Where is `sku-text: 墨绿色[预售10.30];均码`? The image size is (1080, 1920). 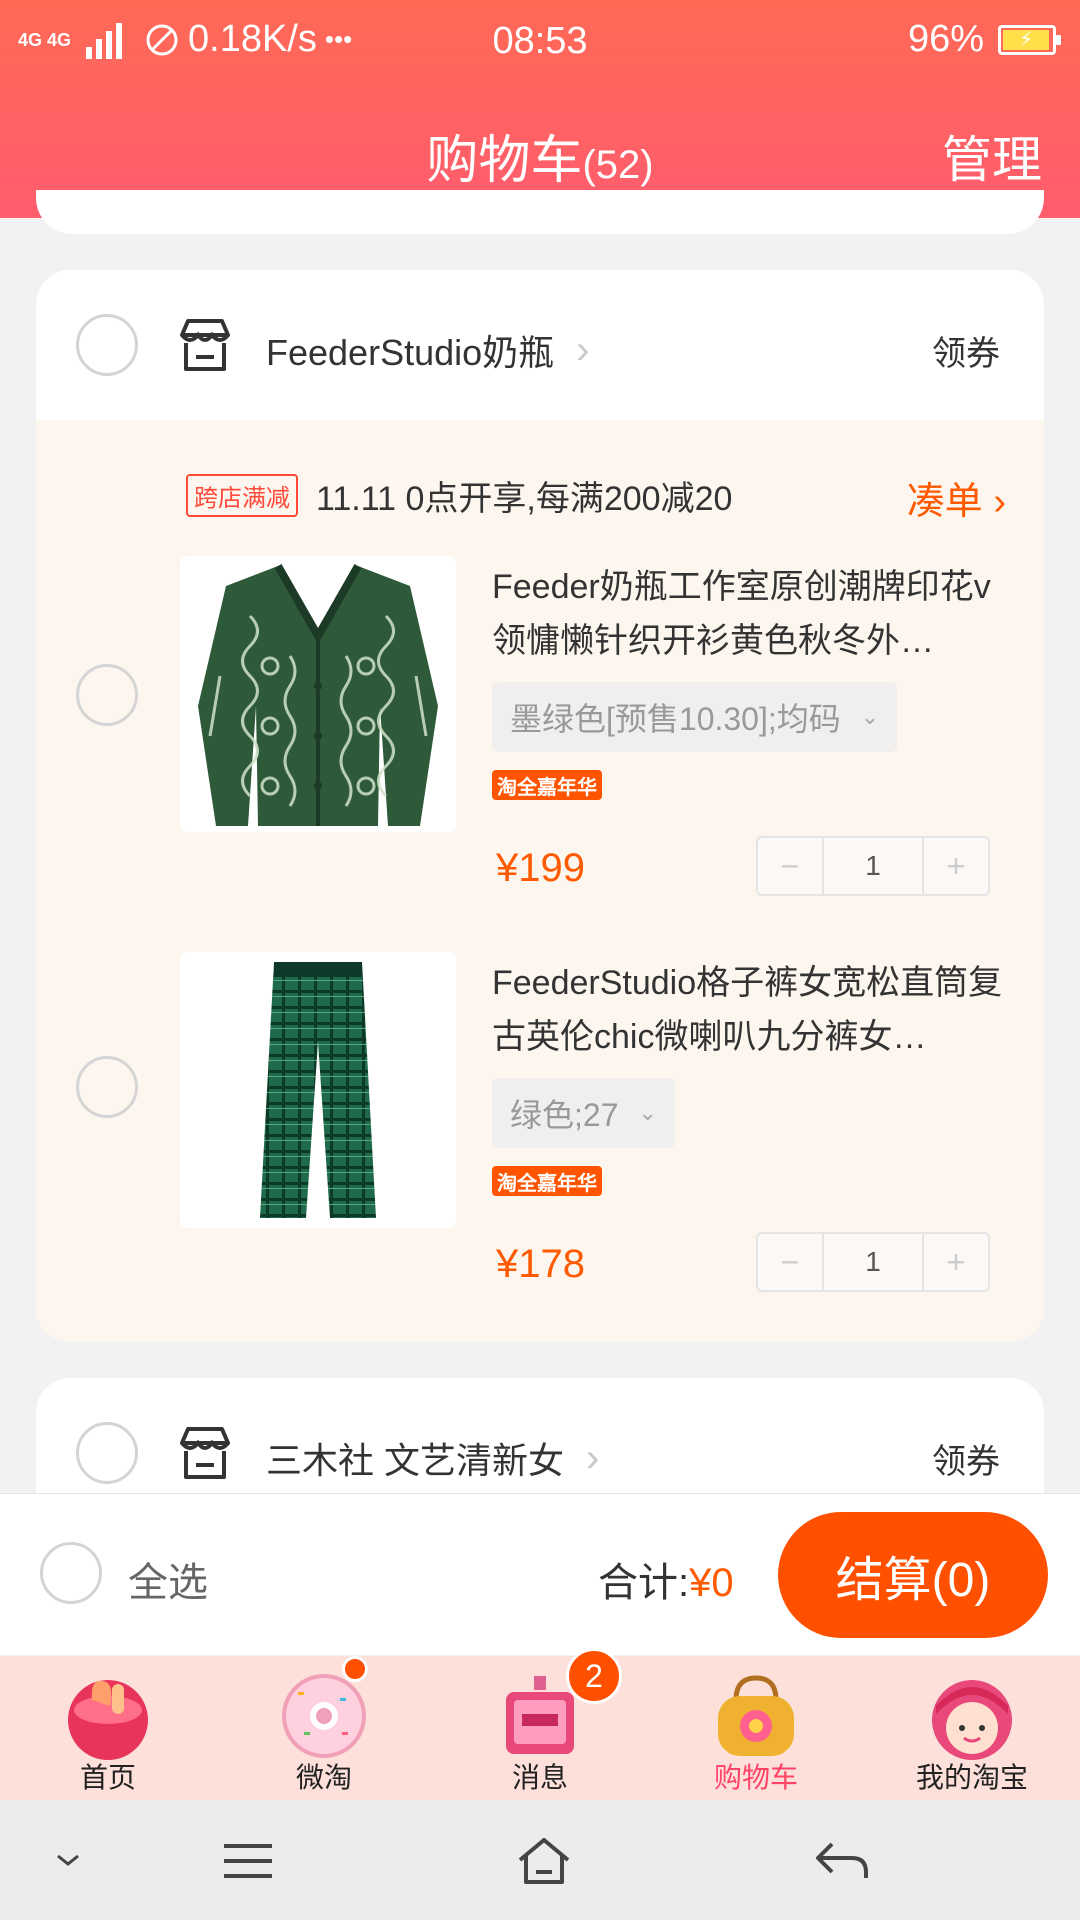 sku-text: 墨绿色[预售10.30];均码 is located at coordinates (675, 719).